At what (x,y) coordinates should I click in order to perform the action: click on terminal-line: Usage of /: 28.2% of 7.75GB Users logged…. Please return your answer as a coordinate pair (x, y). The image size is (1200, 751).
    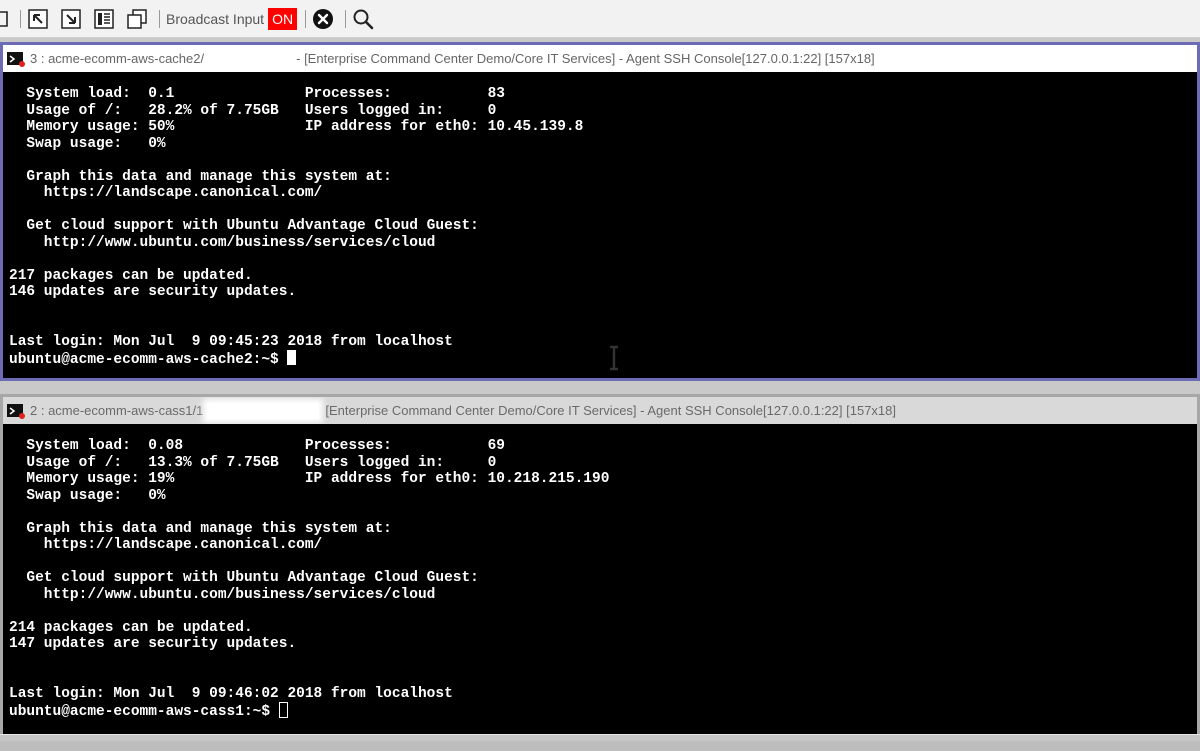
    Looking at the image, I should click on (253, 110).